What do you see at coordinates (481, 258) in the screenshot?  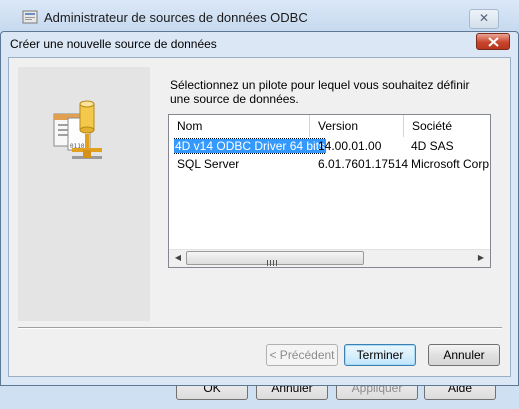 I see `scroll-right-icon: ▶` at bounding box center [481, 258].